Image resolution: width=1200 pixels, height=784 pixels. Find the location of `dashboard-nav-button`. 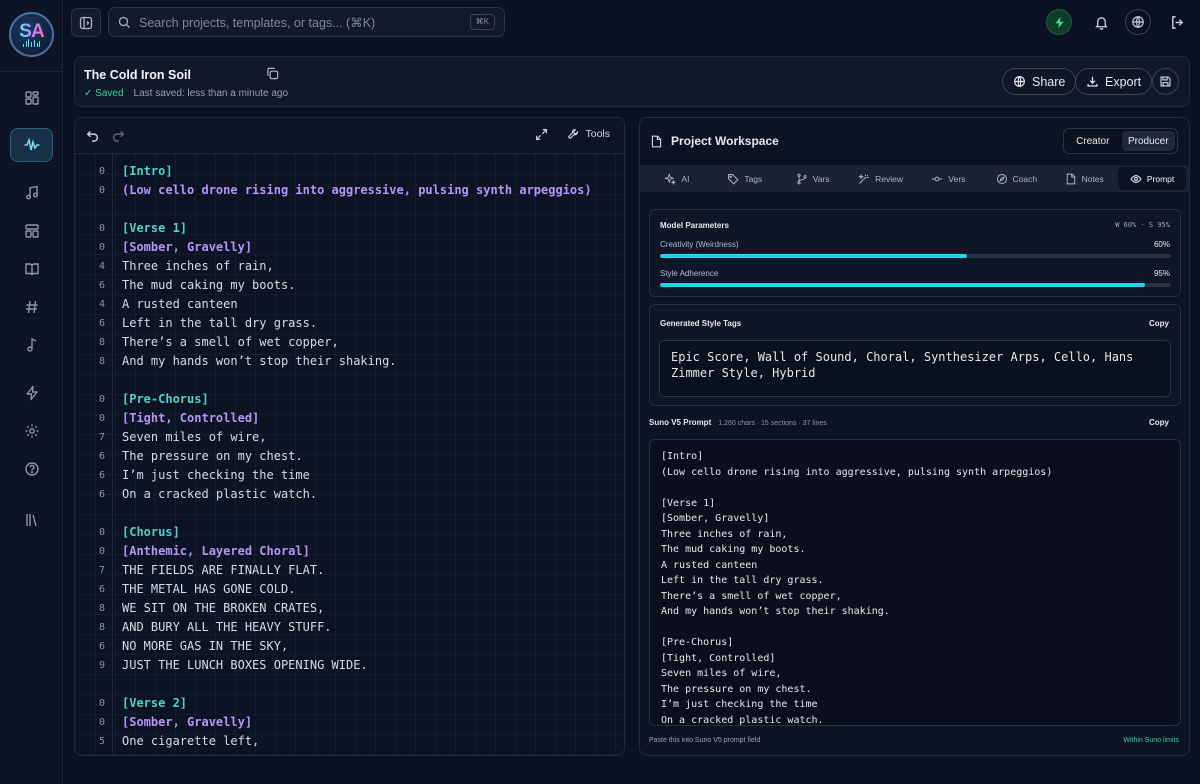

dashboard-nav-button is located at coordinates (31, 98).